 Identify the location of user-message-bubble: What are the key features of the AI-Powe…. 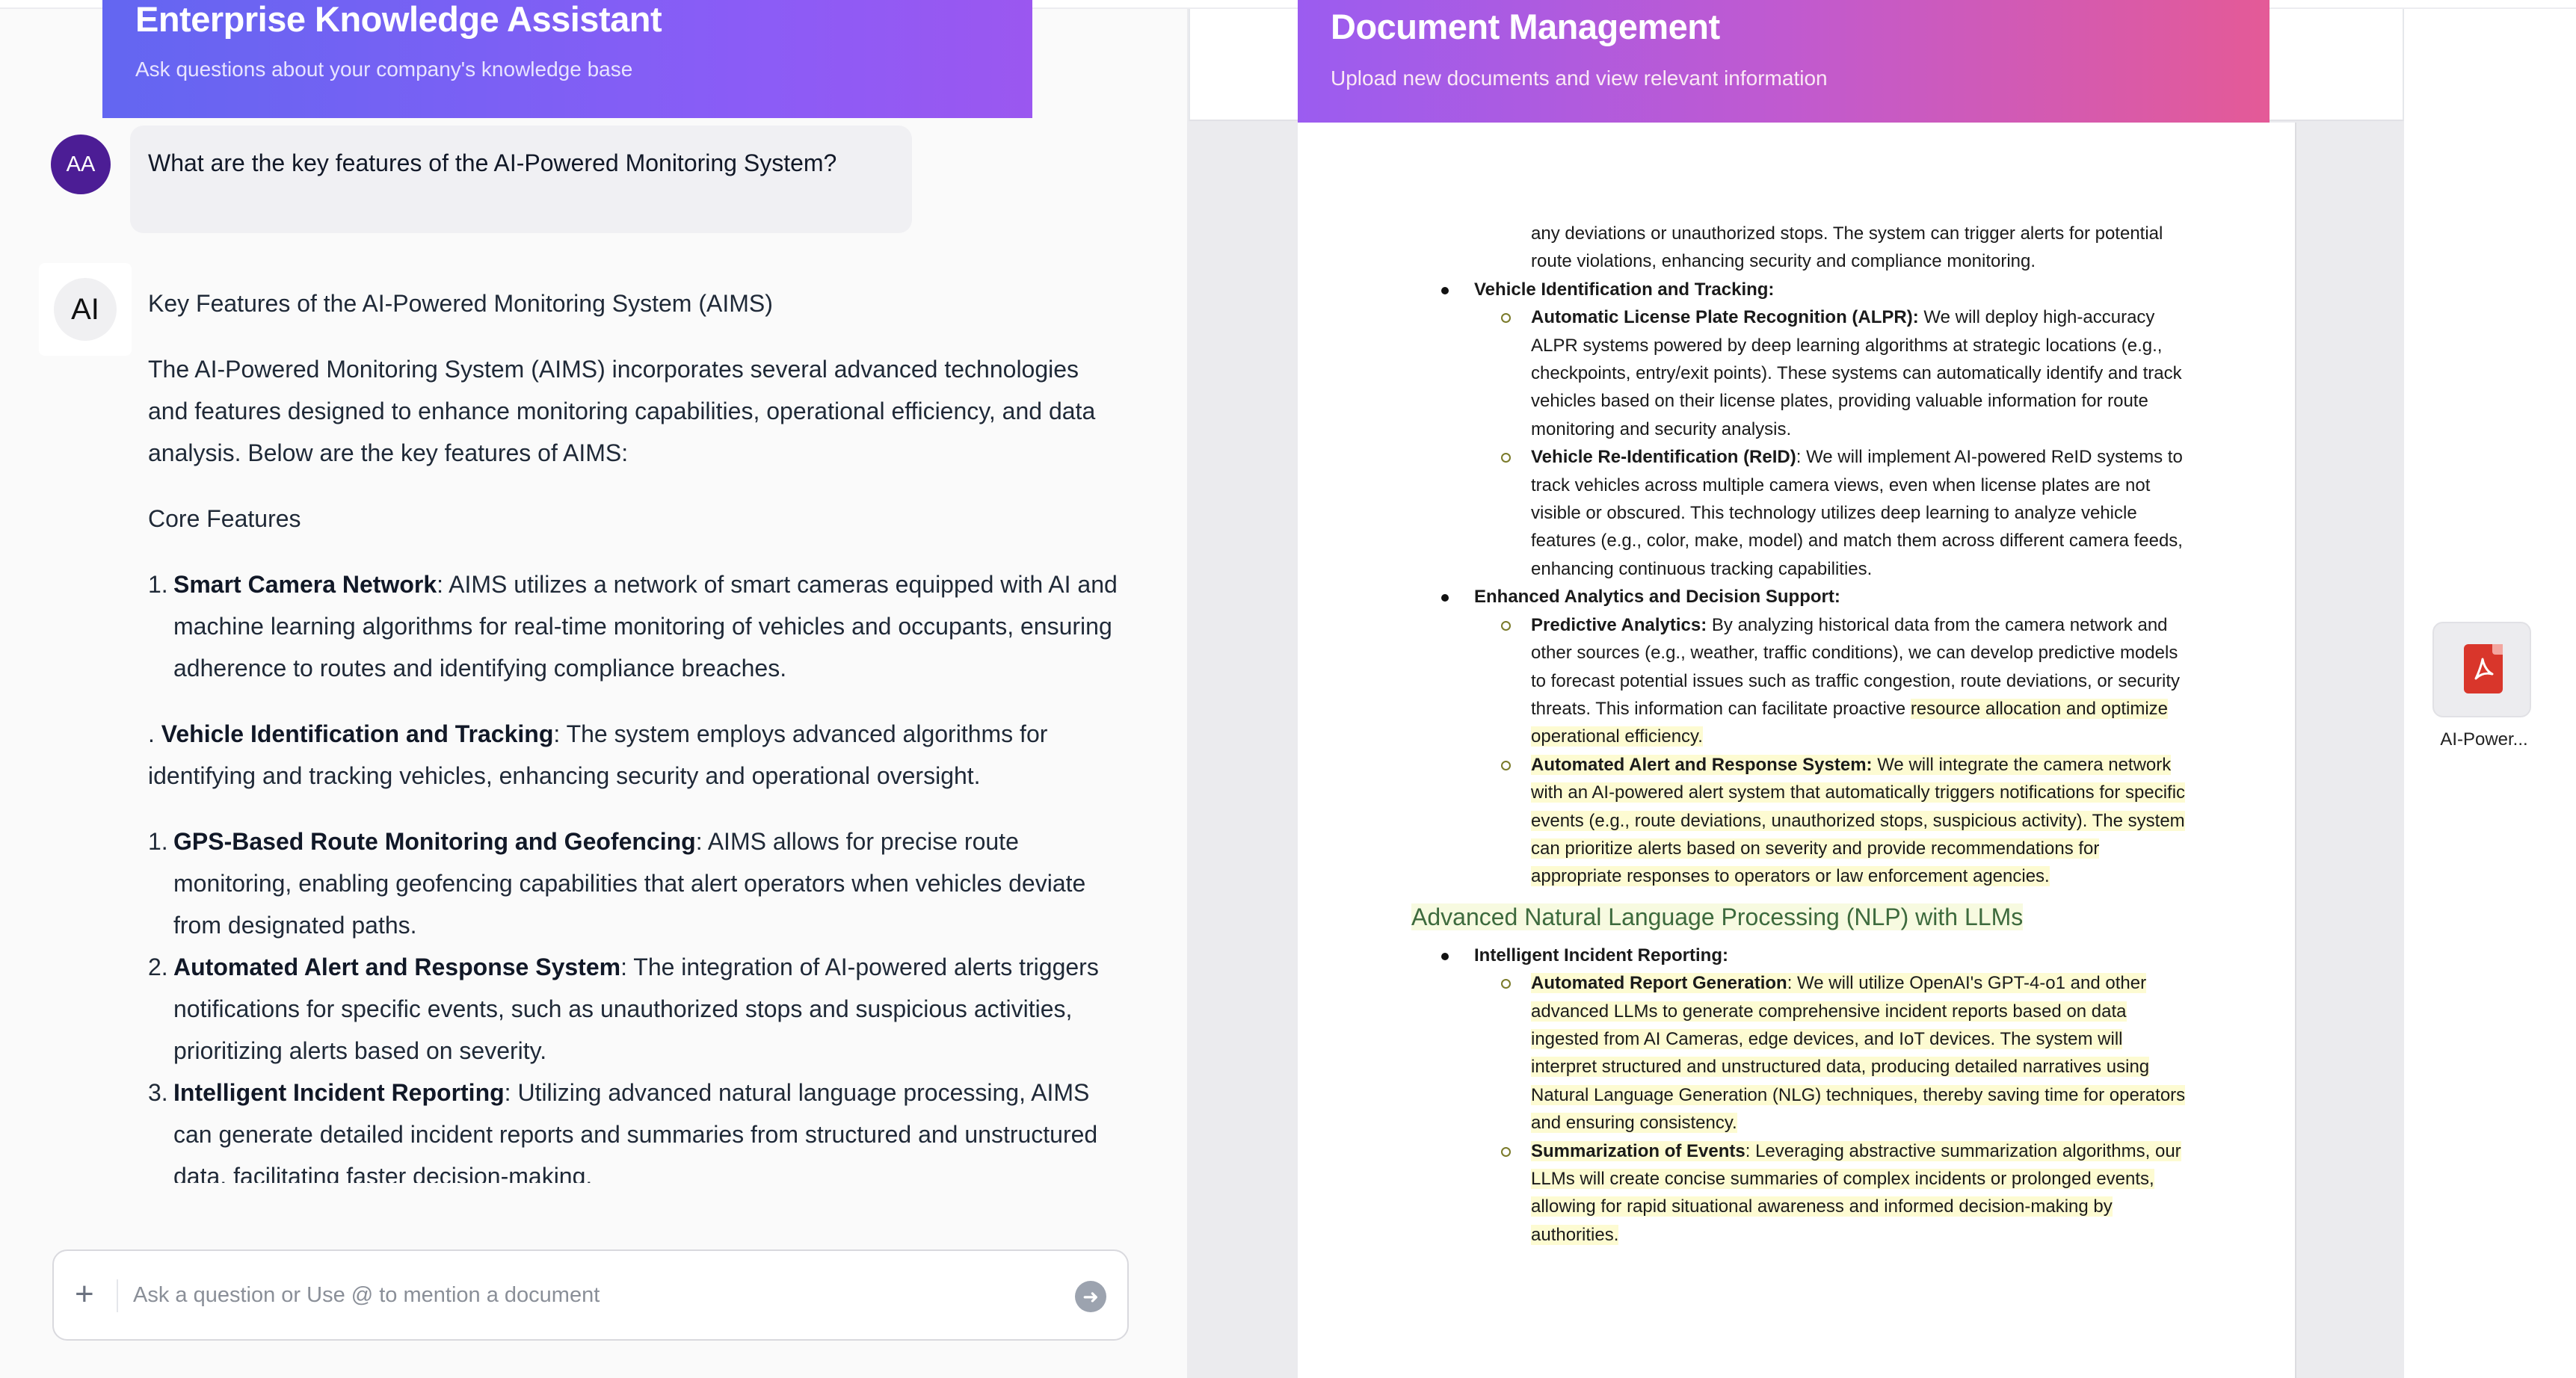
(521, 179).